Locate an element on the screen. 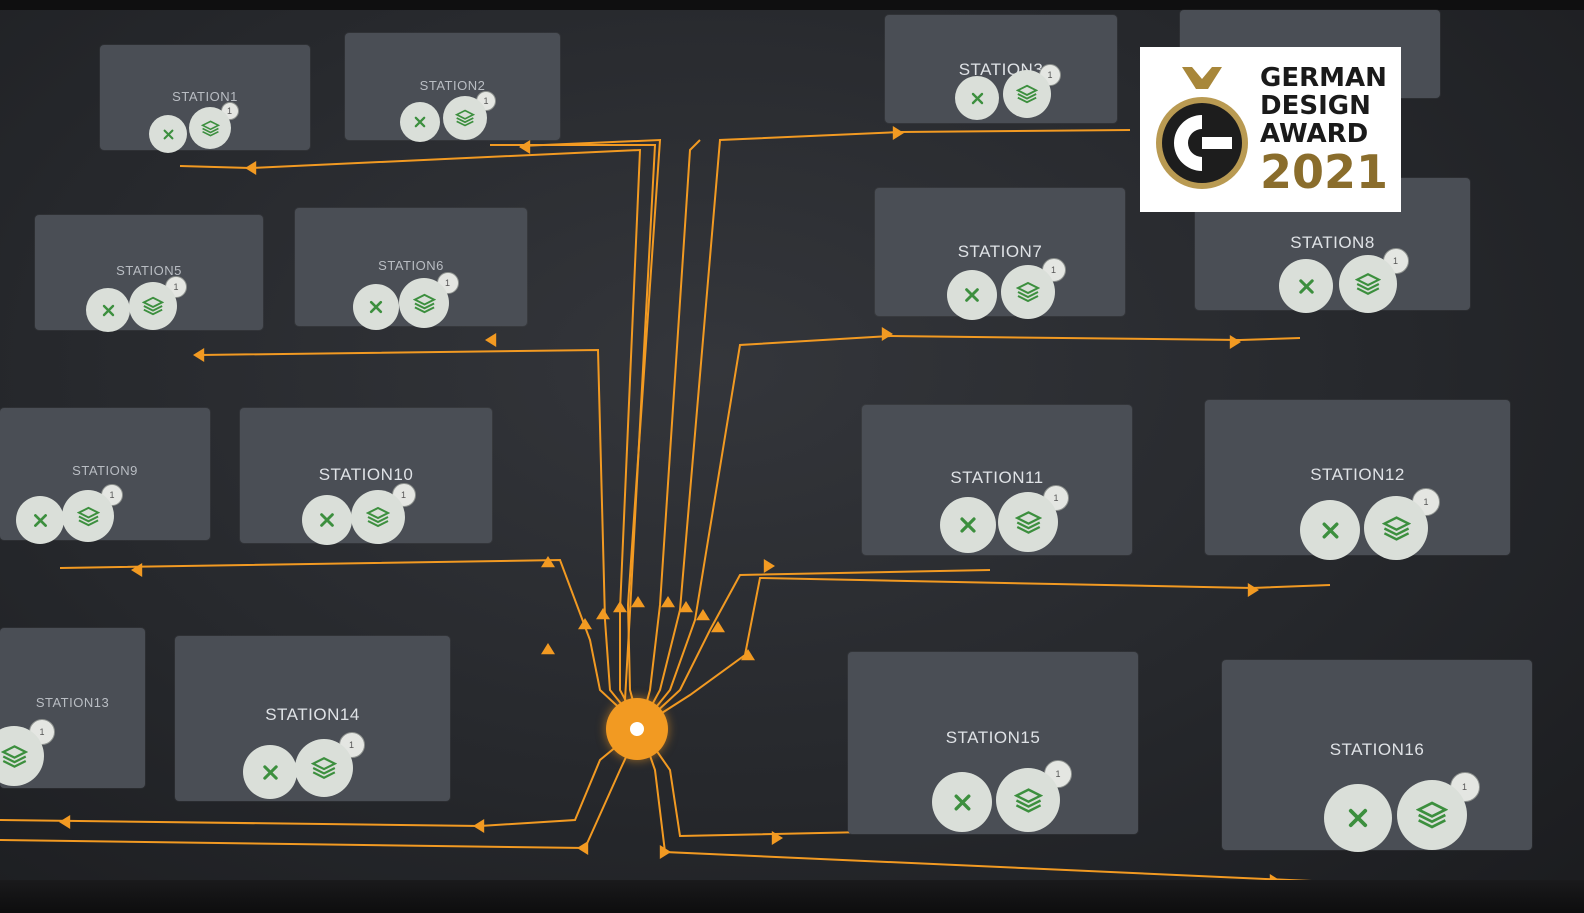  station-8-close-button is located at coordinates (1306, 286).